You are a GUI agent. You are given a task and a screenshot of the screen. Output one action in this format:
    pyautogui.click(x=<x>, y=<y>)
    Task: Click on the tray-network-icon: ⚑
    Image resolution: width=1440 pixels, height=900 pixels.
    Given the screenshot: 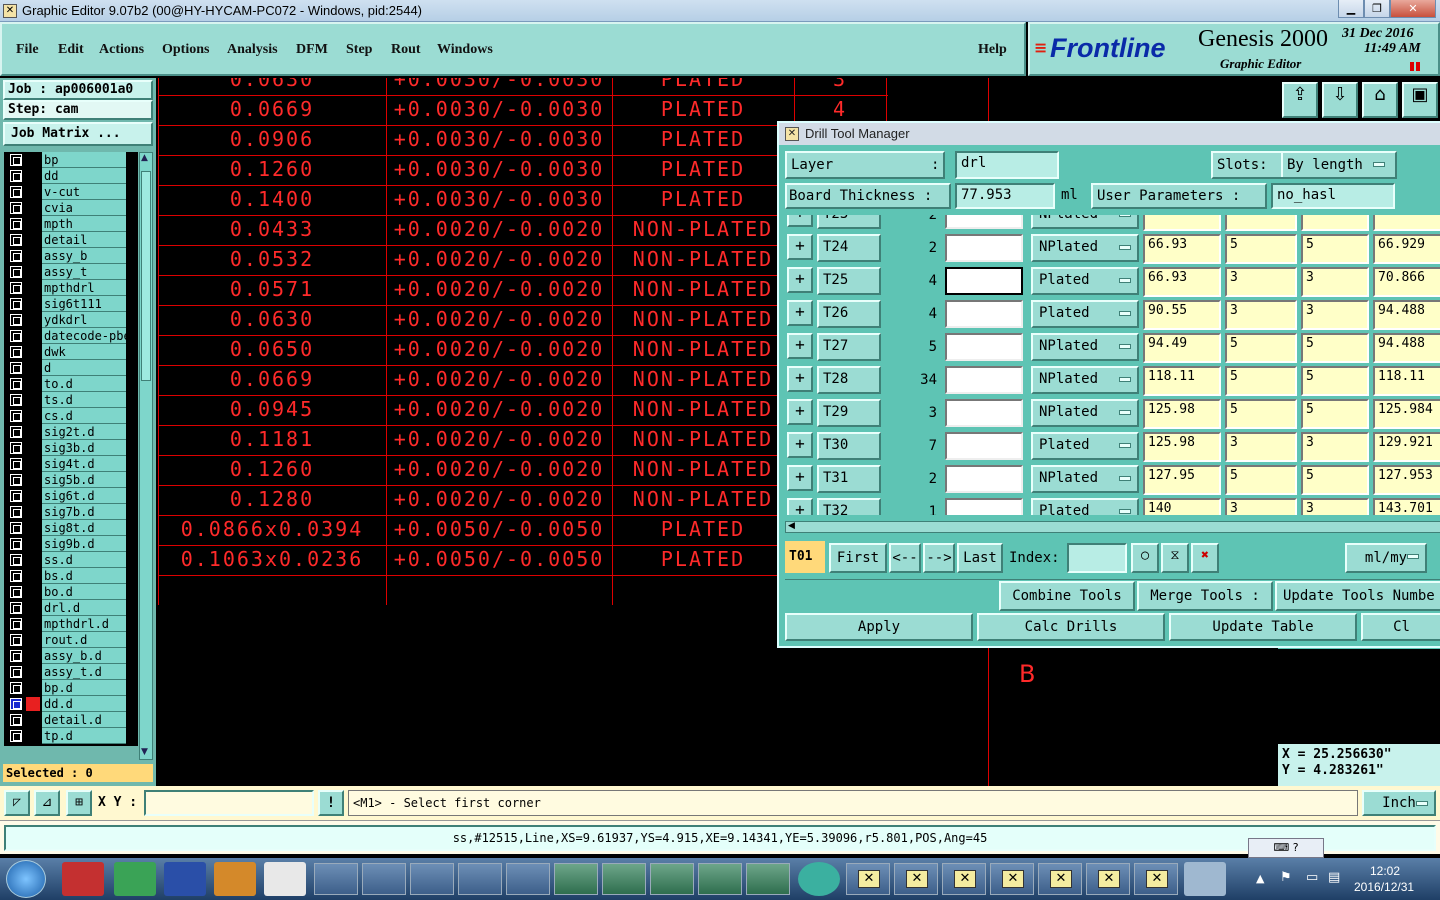 What is the action you would take?
    pyautogui.click(x=1286, y=877)
    